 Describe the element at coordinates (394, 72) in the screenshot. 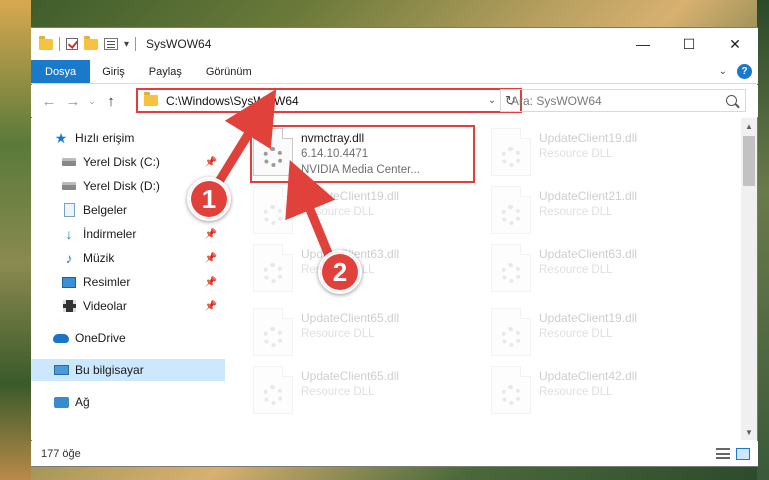

I see `ribbon-tabs: Dosya Giriş Paylaş Görünüm ⌄ ?` at that location.